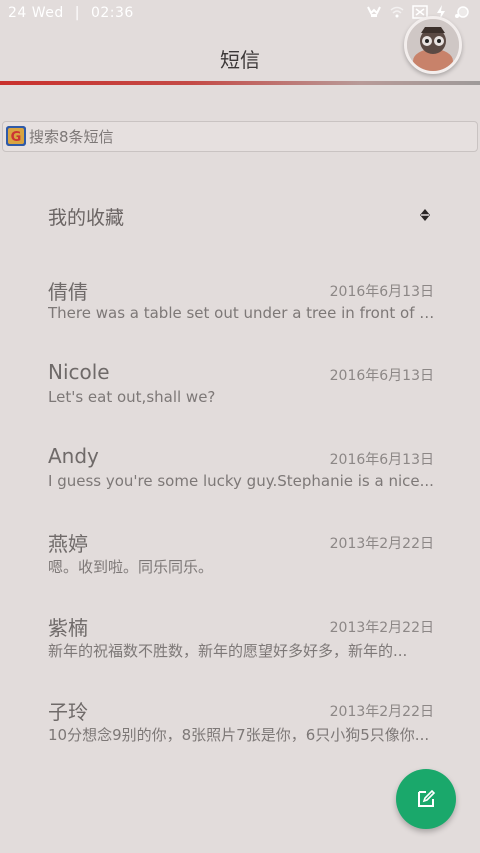 The height and width of the screenshot is (853, 480). What do you see at coordinates (47, 13) in the screenshot?
I see `status-weekday: Wed` at bounding box center [47, 13].